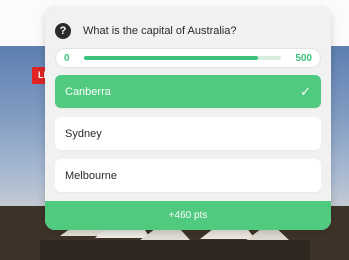 This screenshot has width=349, height=260. I want to click on option-sydney: Sydney, so click(188, 133).